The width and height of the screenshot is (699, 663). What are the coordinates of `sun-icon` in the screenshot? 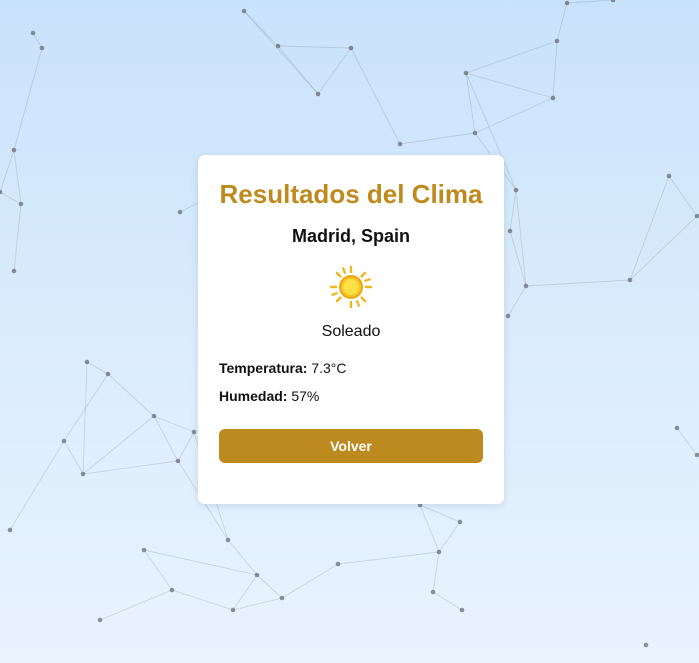 It's located at (351, 287).